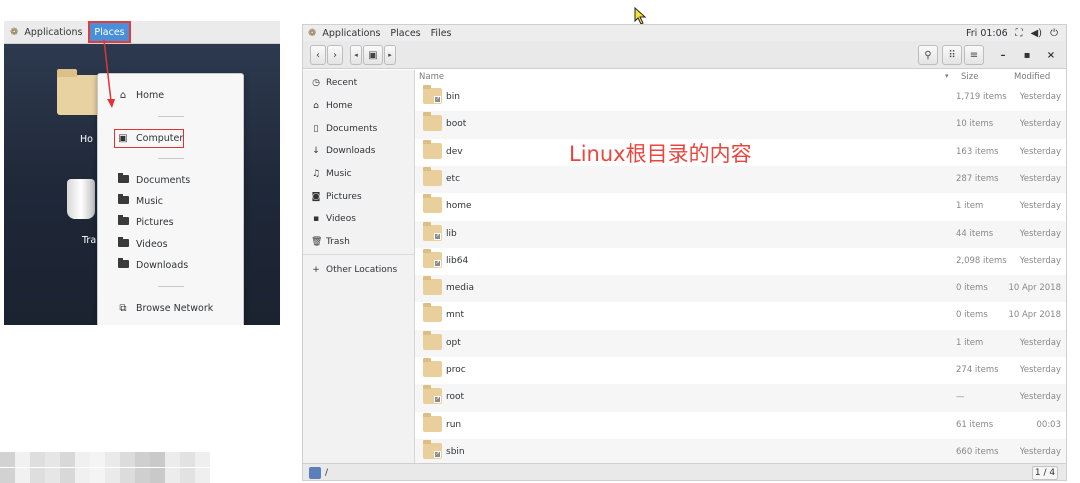 The height and width of the screenshot is (483, 1080). Describe the element at coordinates (987, 33) in the screenshot. I see `clock: Fri 01:06` at that location.